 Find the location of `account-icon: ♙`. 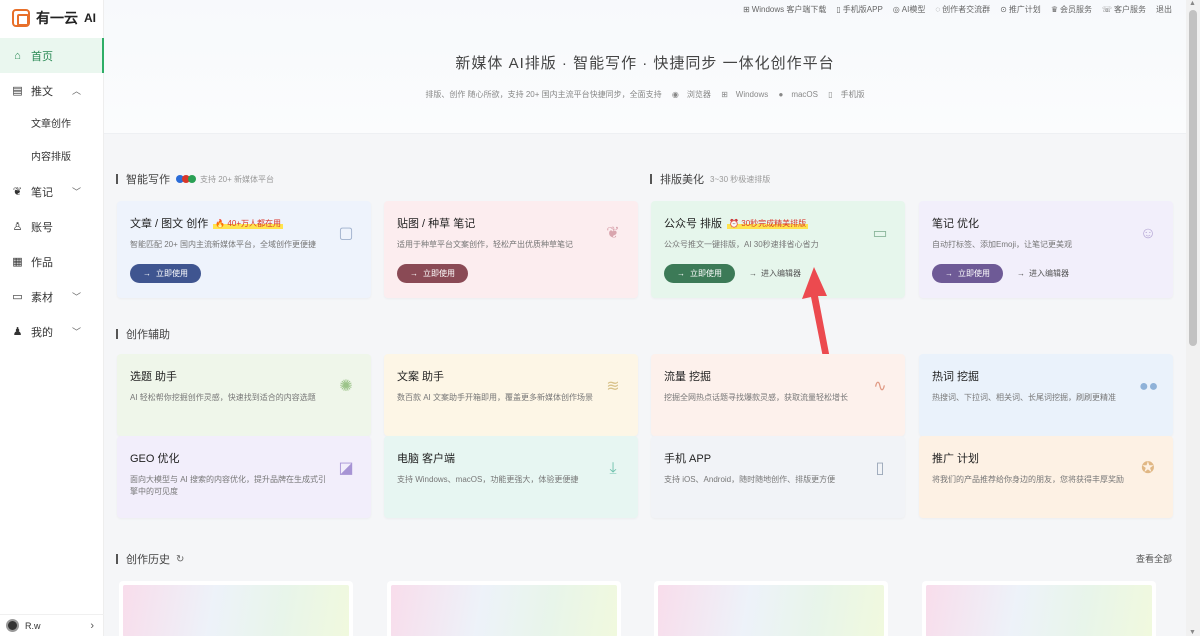

account-icon: ♙ is located at coordinates (17, 227).